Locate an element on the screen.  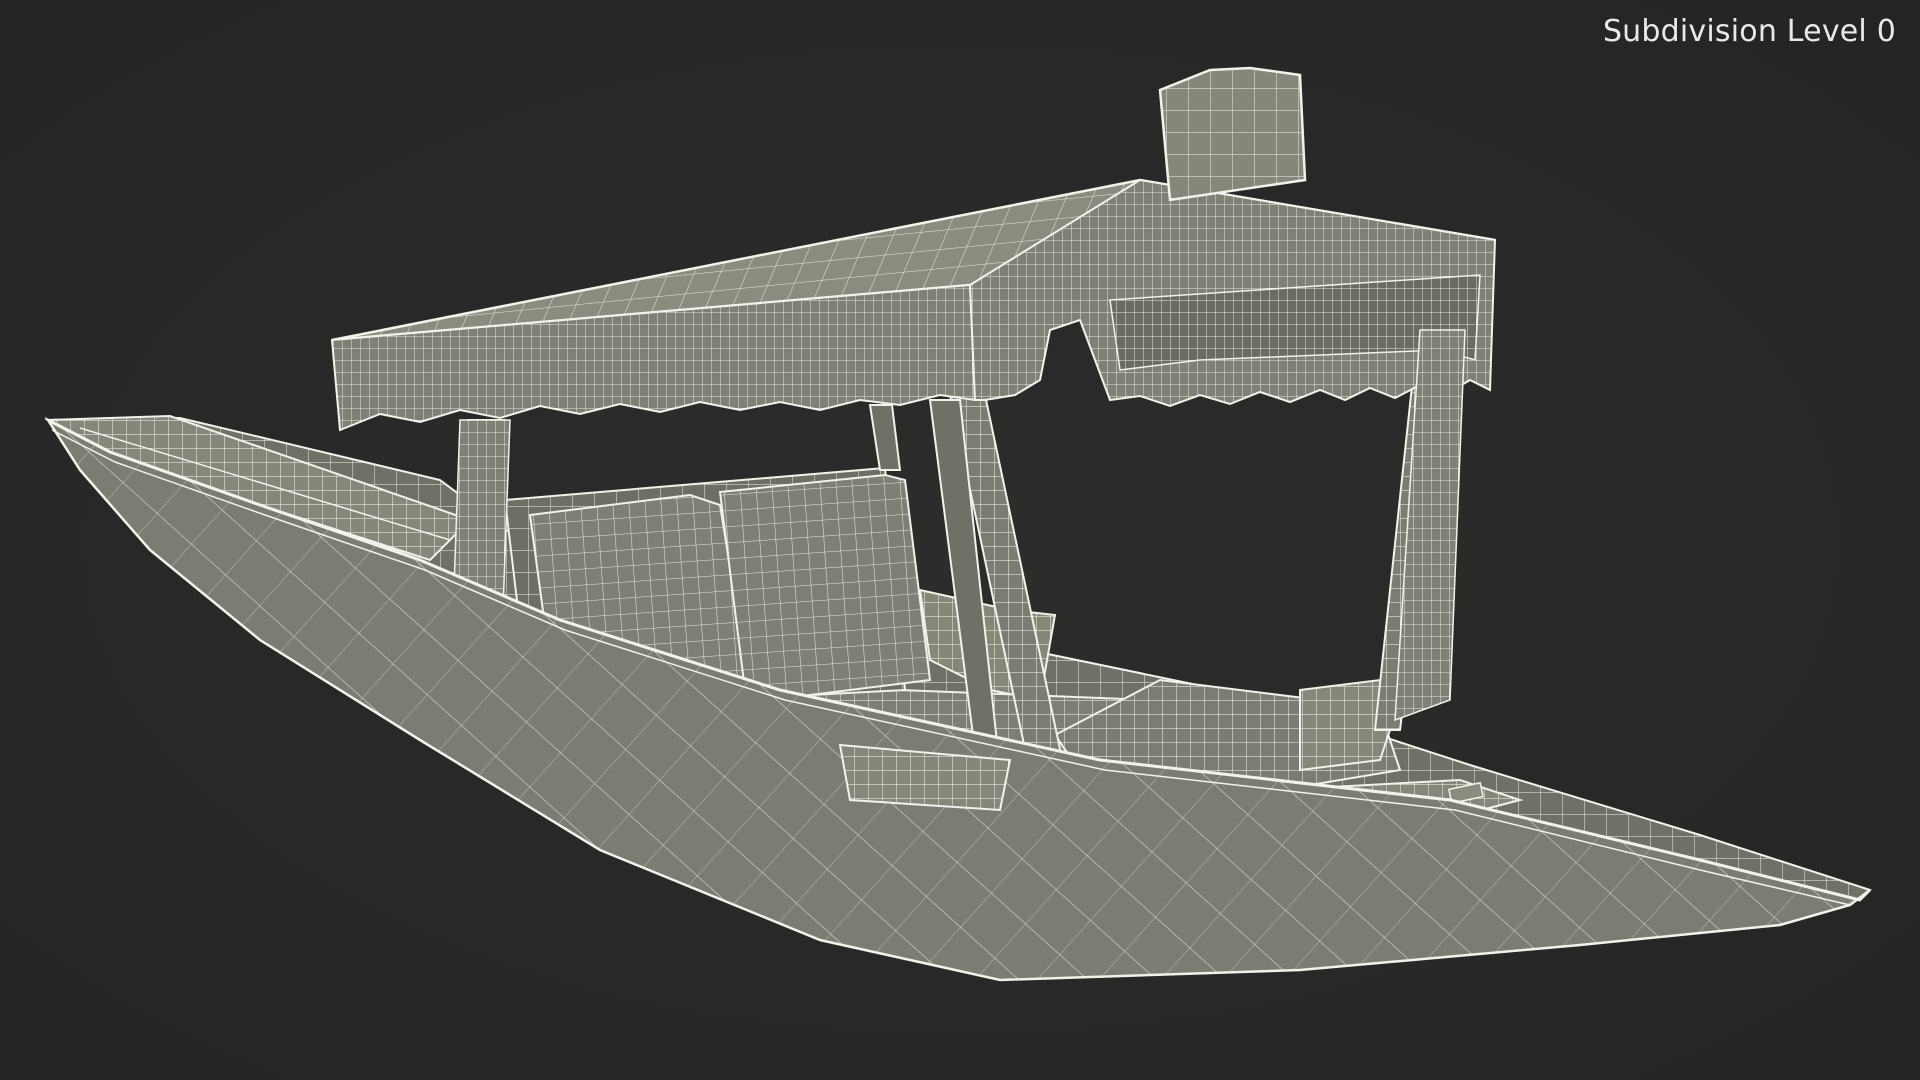
pillow-right is located at coordinates (825, 587).